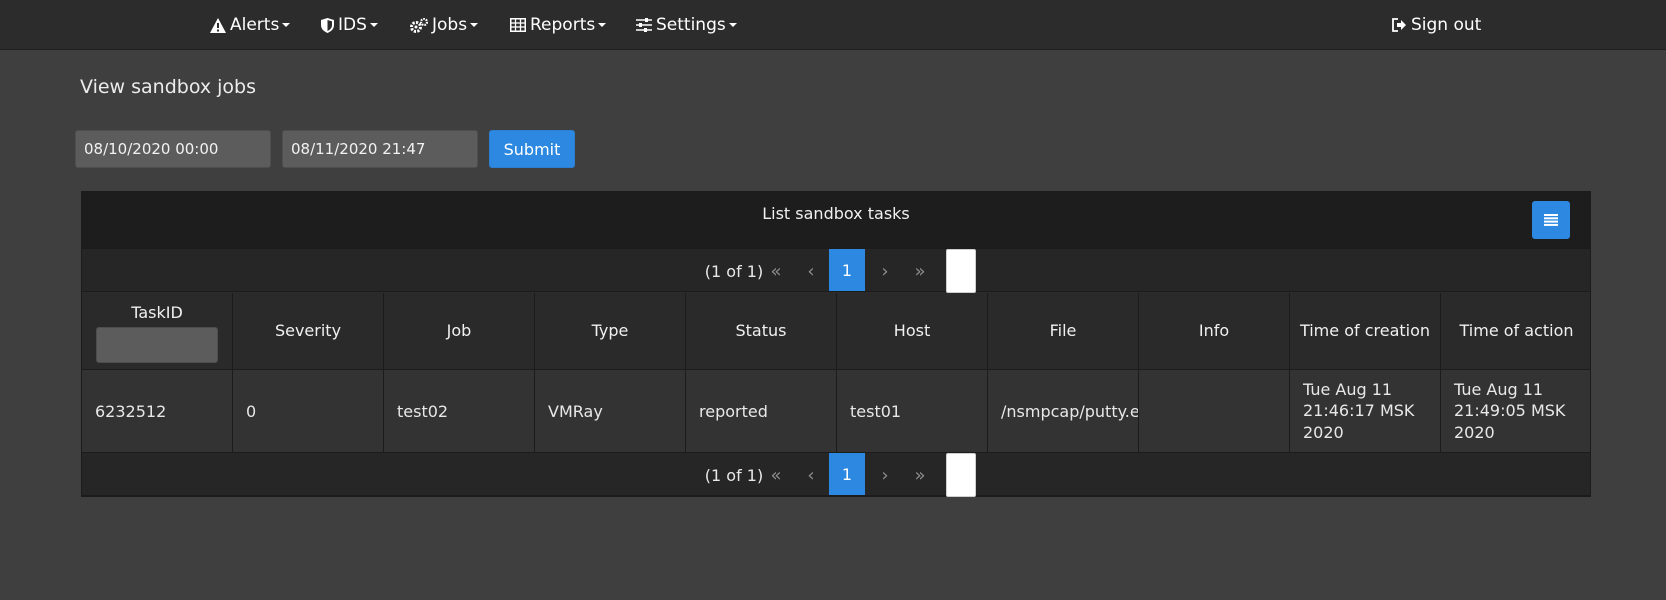 Image resolution: width=1666 pixels, height=600 pixels. What do you see at coordinates (761, 331) in the screenshot?
I see `column-header-status: Status` at bounding box center [761, 331].